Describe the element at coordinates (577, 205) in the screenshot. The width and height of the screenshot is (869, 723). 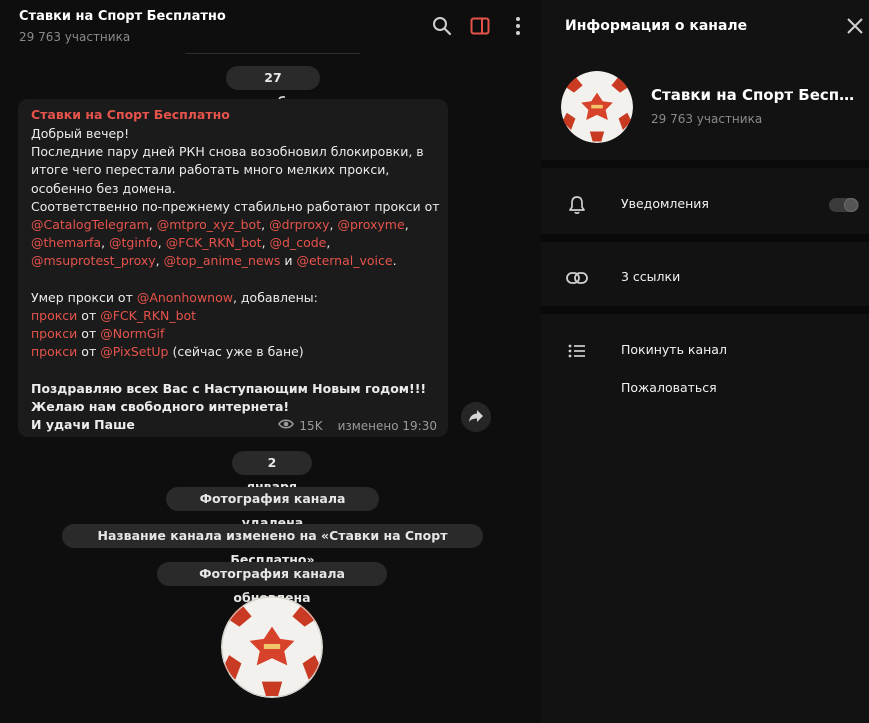
I see `bell-icon` at that location.